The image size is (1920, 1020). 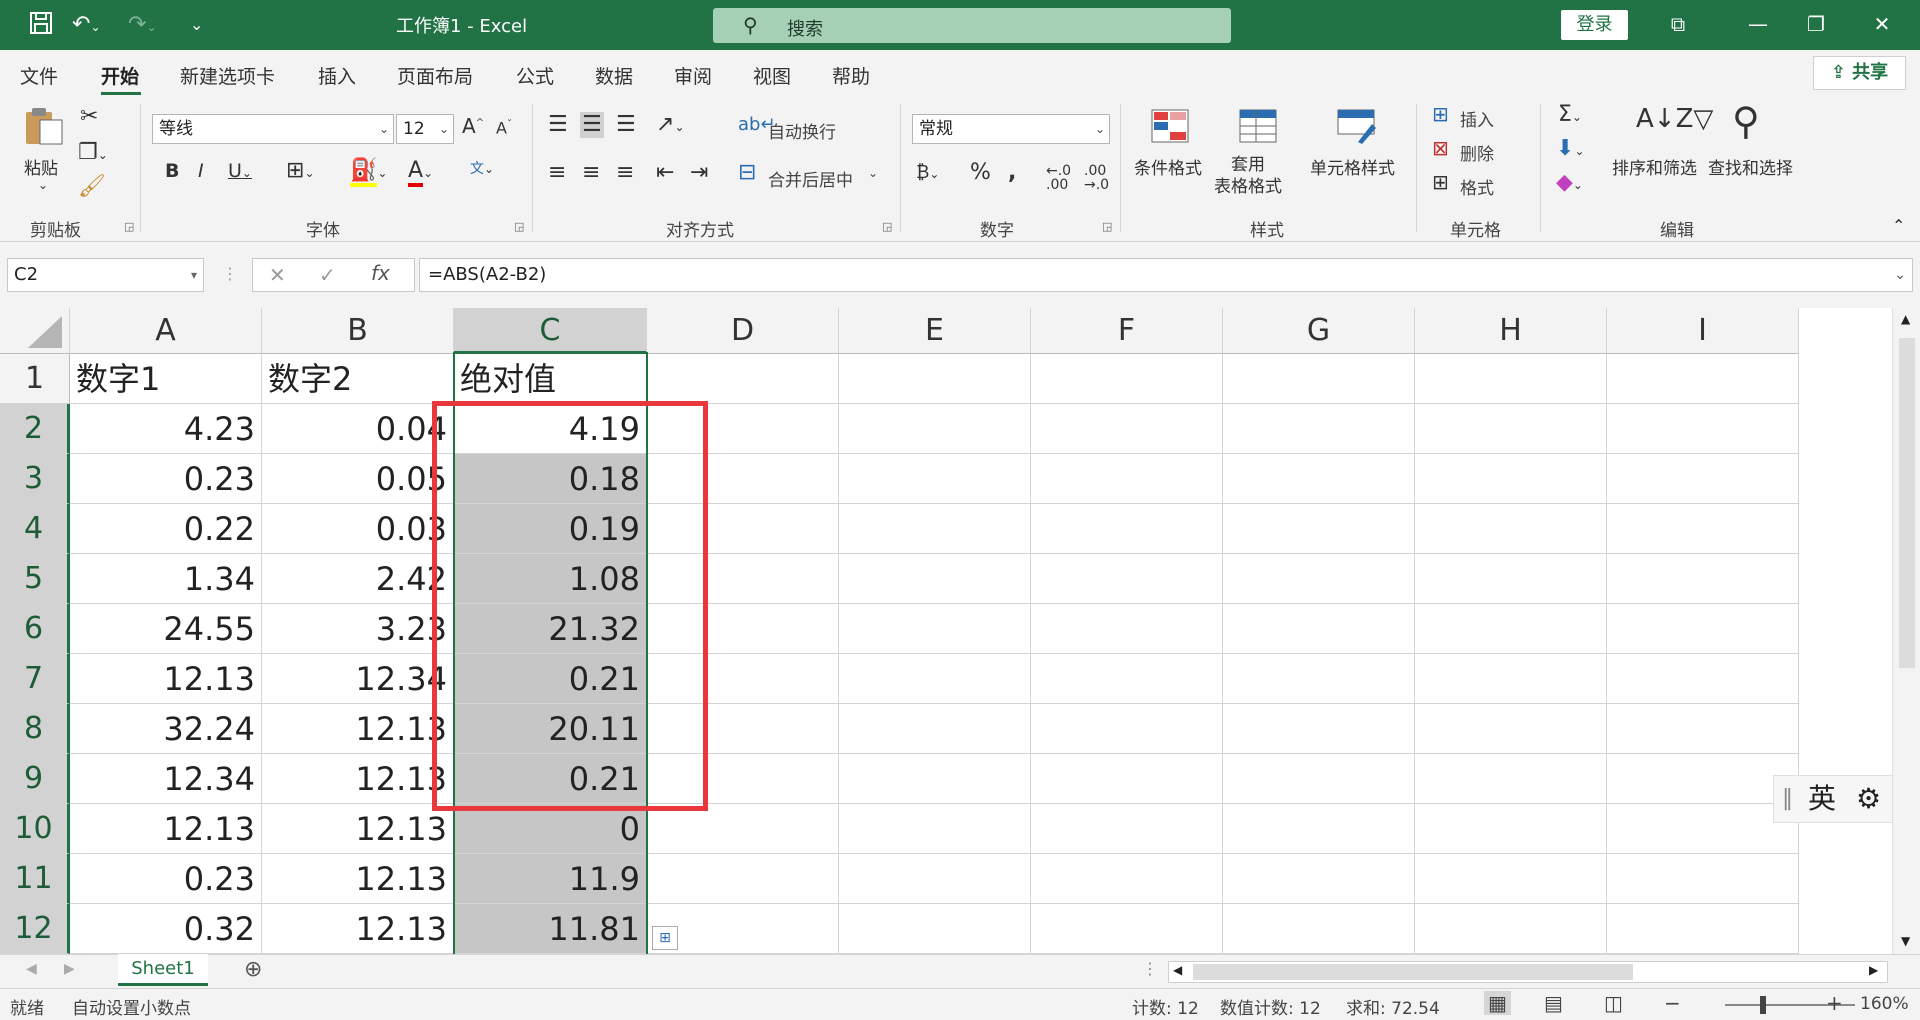 I want to click on scroll-thumb, so click(x=1907, y=503).